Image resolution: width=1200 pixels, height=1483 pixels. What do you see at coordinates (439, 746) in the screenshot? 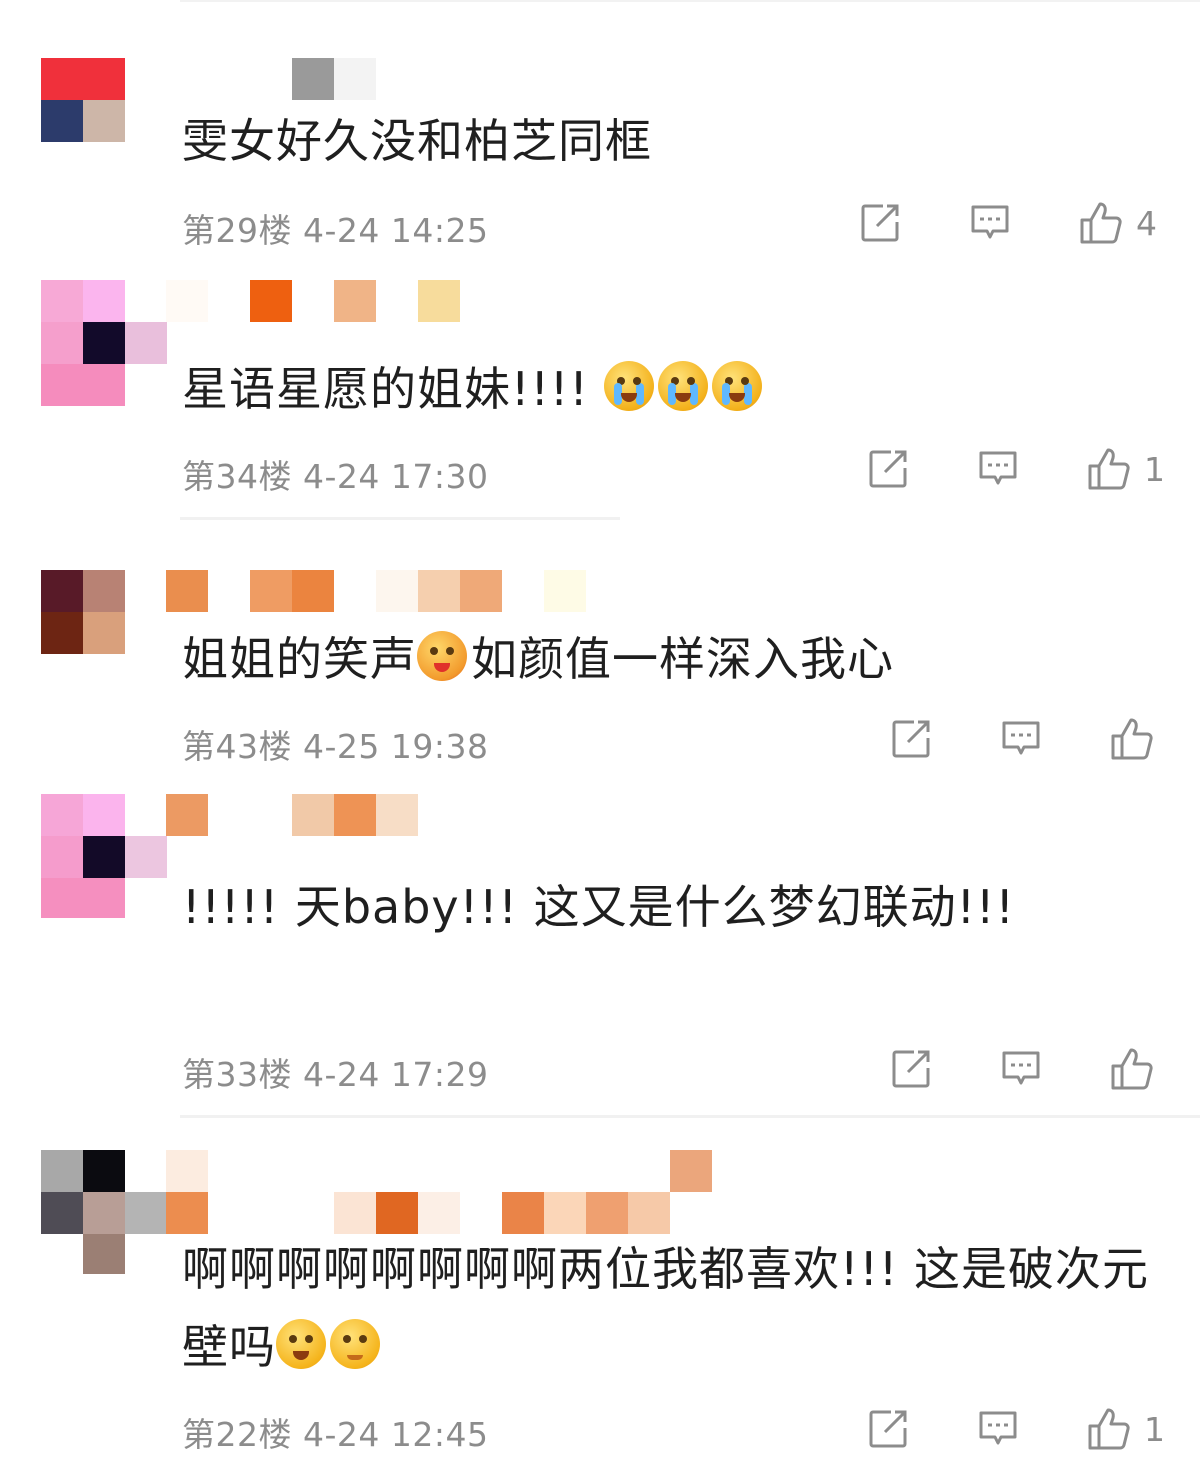
I see `comment-time: 19:38` at bounding box center [439, 746].